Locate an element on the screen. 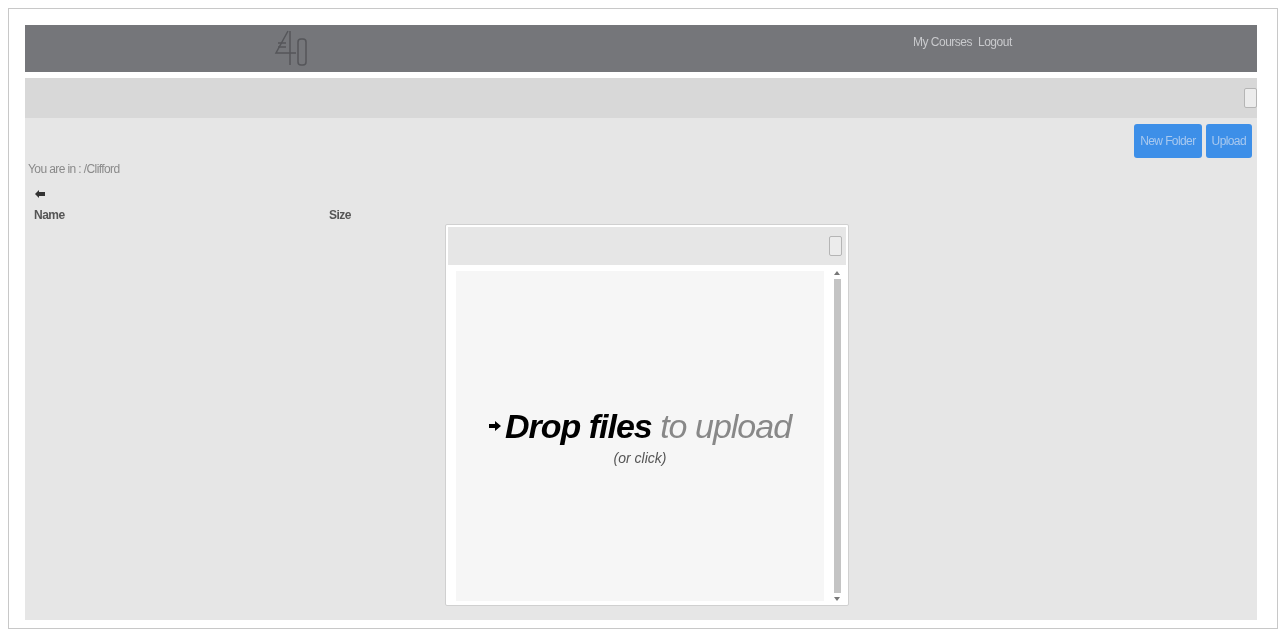  arrow-icon is located at coordinates (494, 426).